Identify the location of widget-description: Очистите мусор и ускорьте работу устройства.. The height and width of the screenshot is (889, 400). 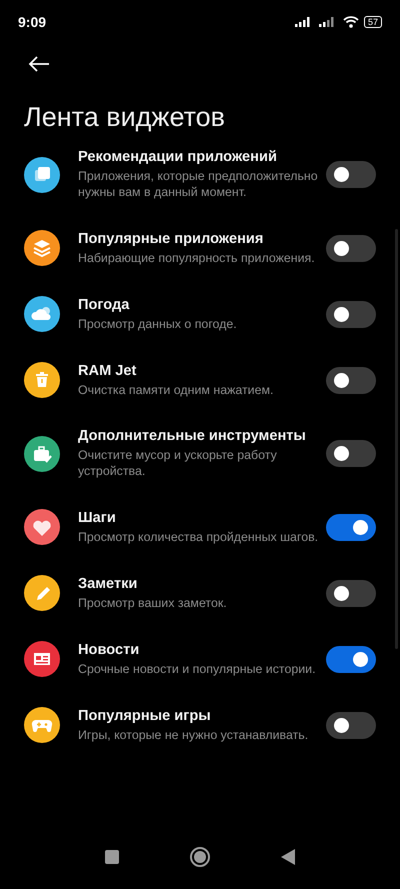
(178, 463).